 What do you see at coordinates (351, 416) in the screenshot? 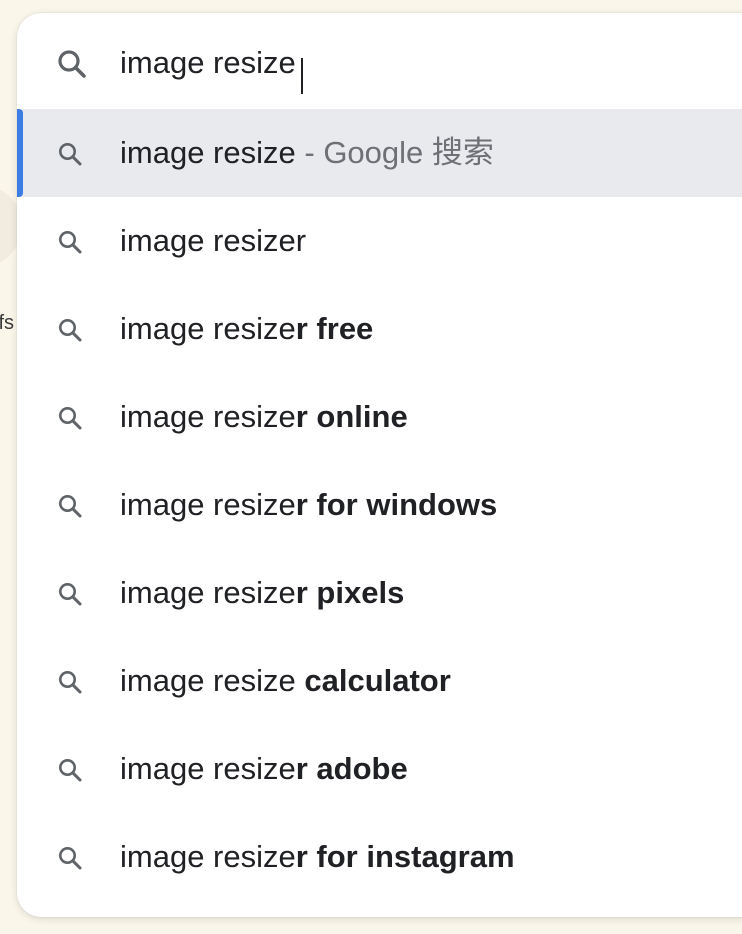
I see `suggestion-completion: r online` at bounding box center [351, 416].